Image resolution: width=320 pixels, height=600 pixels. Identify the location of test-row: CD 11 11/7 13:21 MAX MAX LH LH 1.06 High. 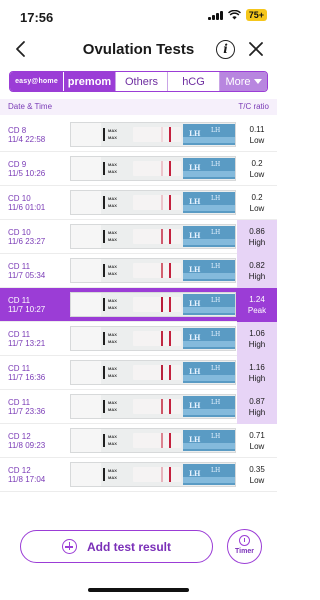
(138, 339).